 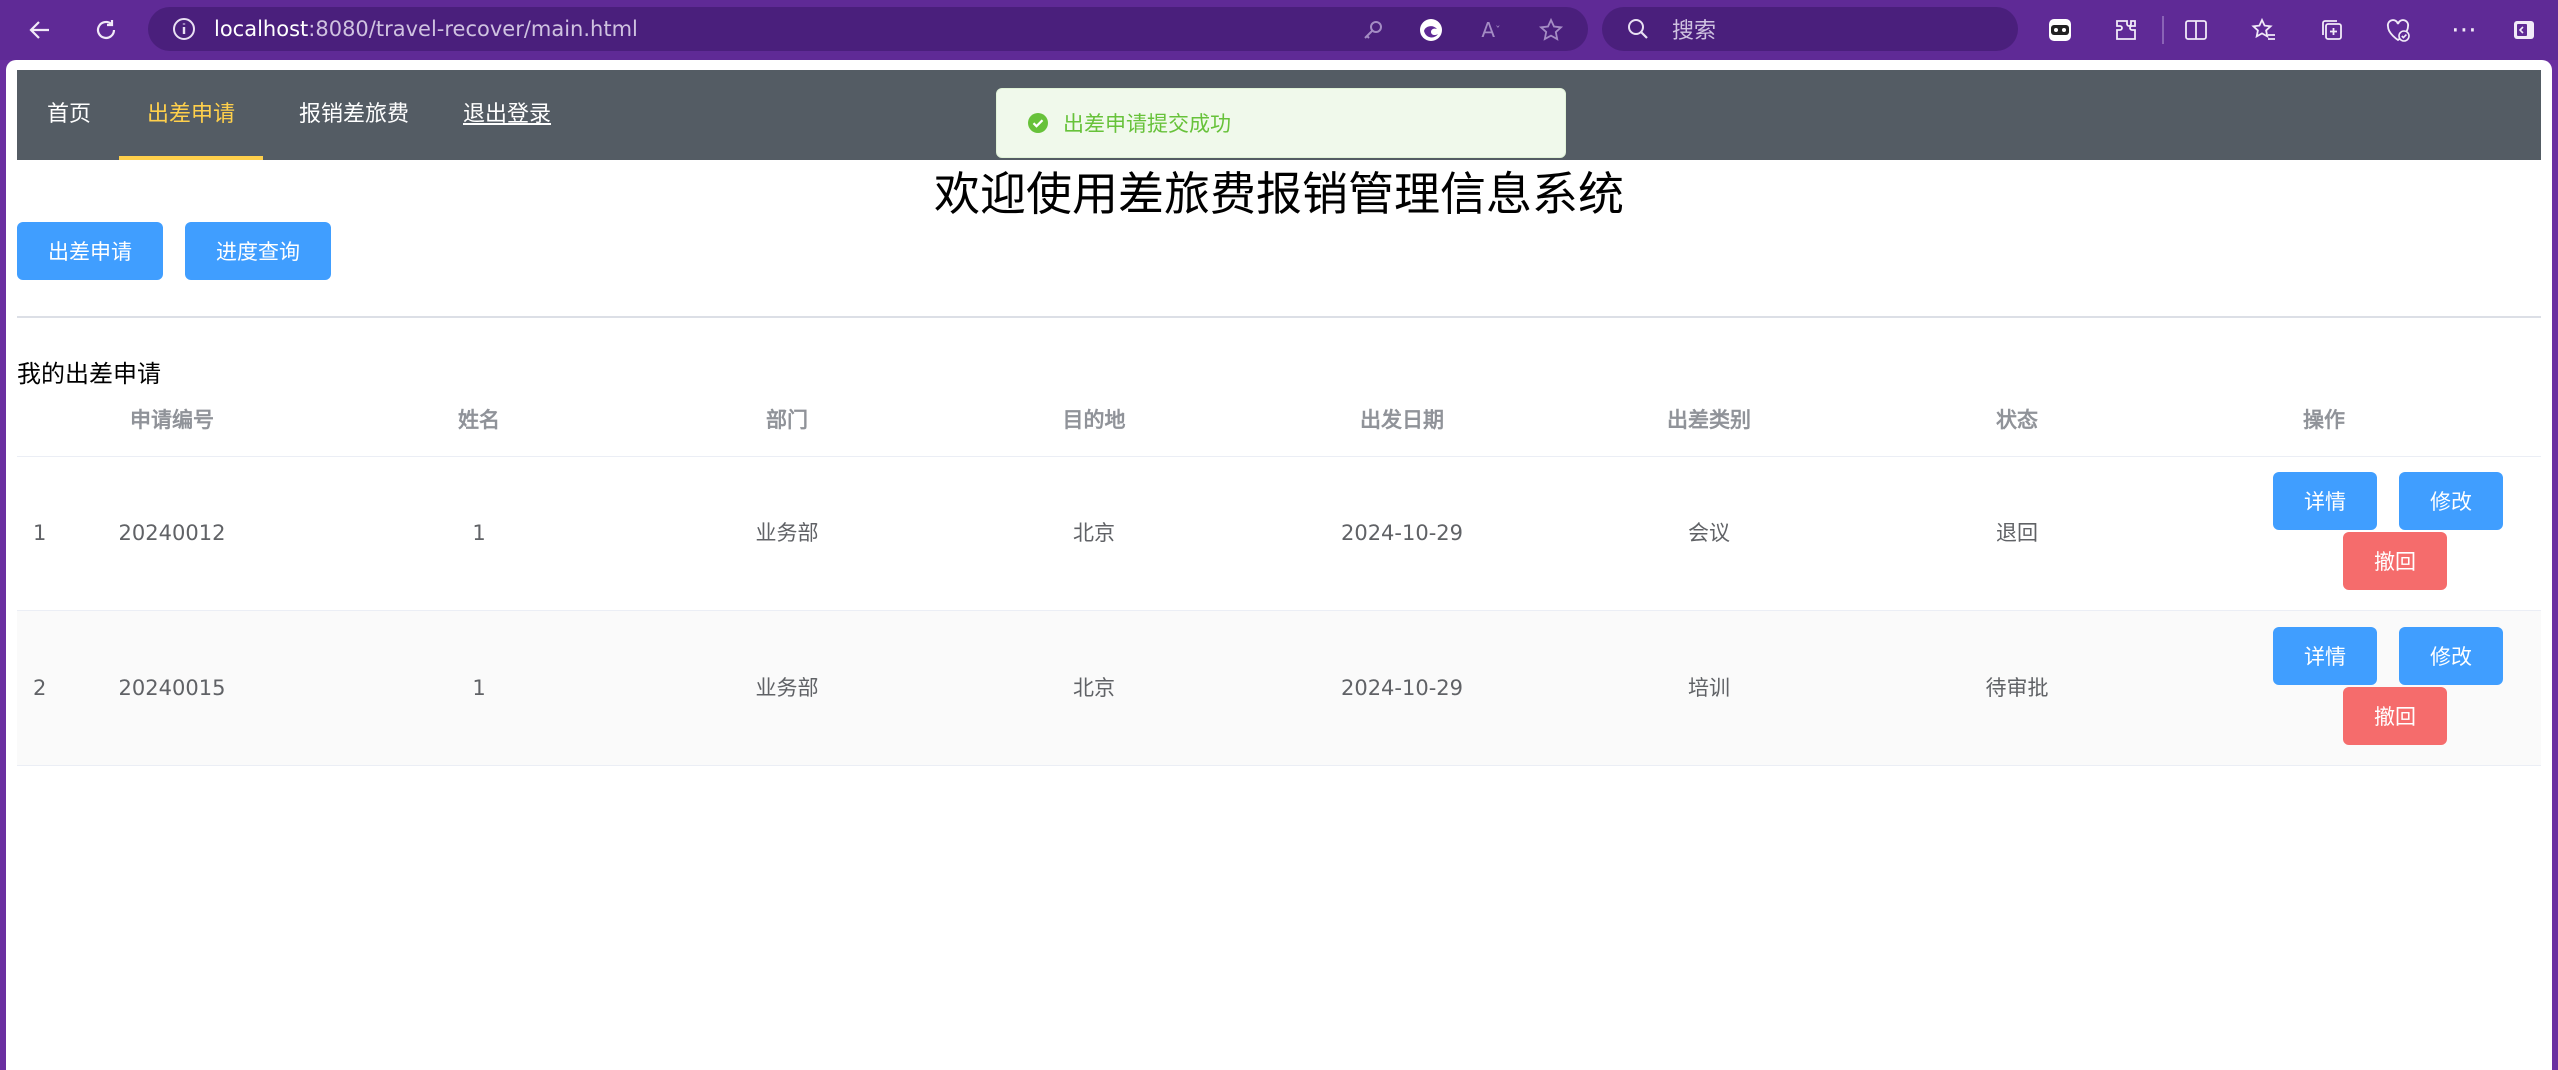 I want to click on profile-icon, so click(x=2060, y=30).